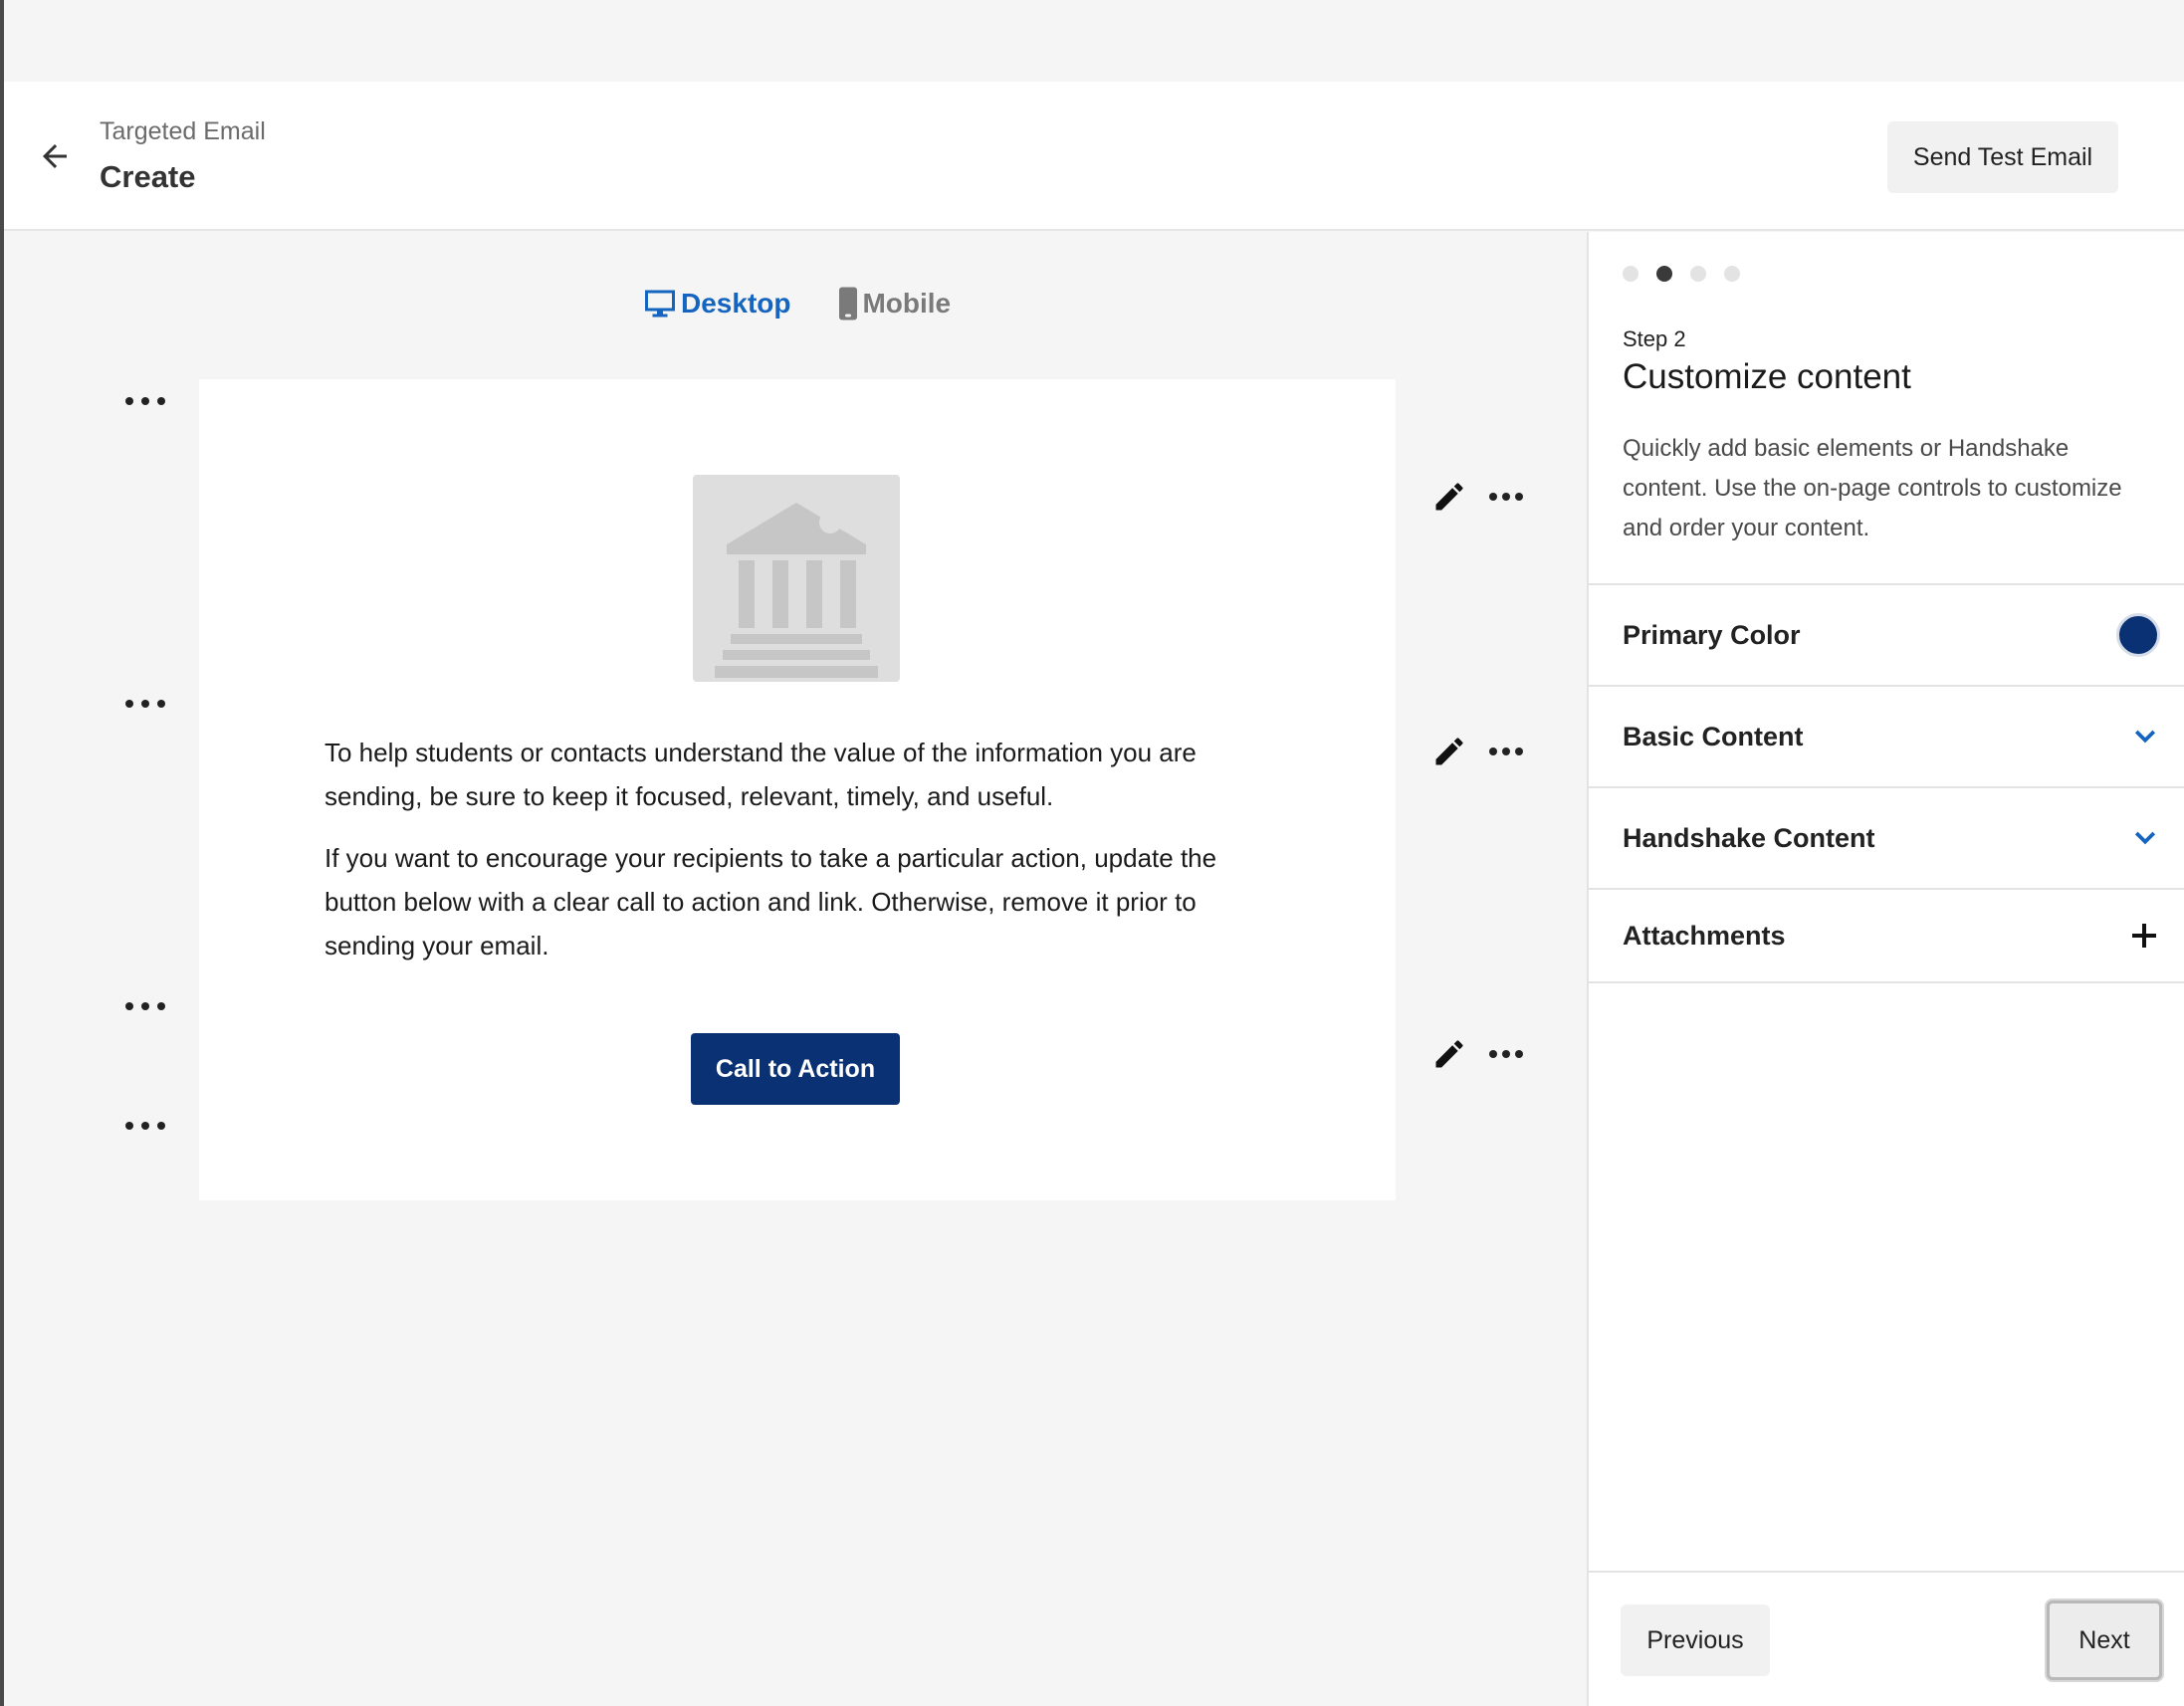 This screenshot has height=1706, width=2184. What do you see at coordinates (1654, 338) in the screenshot?
I see `step-label: Step 2` at bounding box center [1654, 338].